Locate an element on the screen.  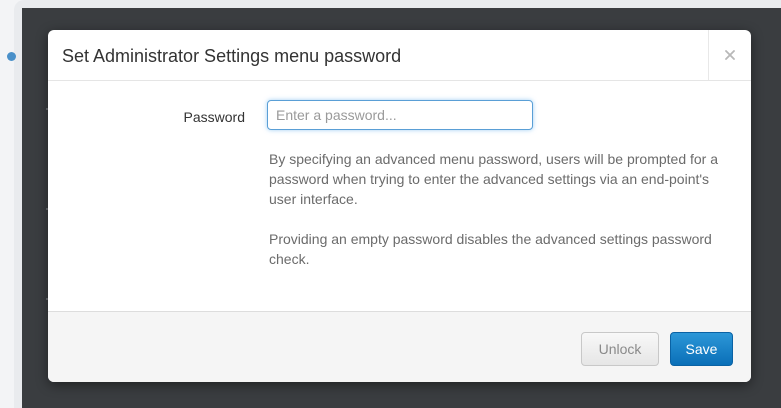
dialog-header: Set Administrator Settings menu password is located at coordinates (399, 55).